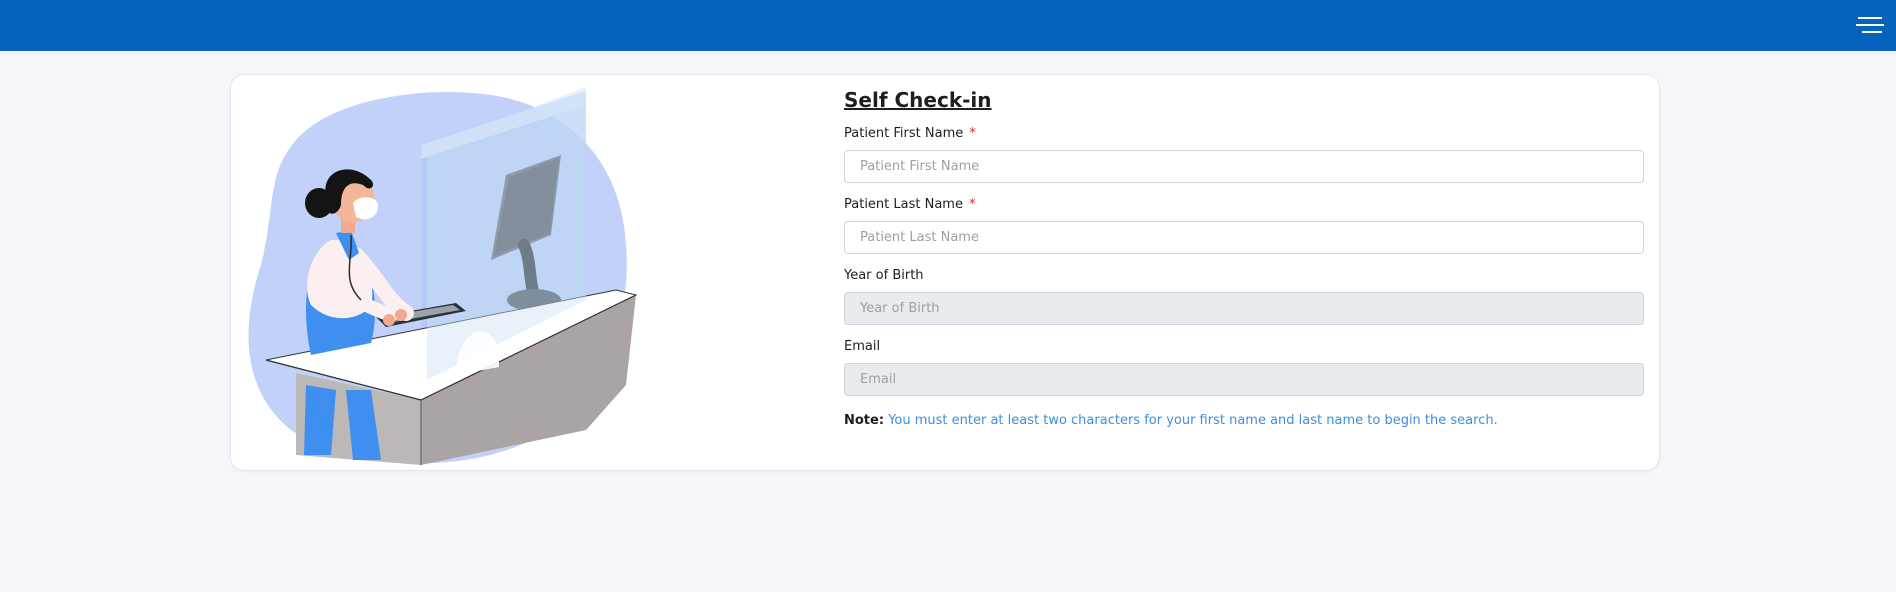  Describe the element at coordinates (884, 275) in the screenshot. I see `year-of-birth-label: Year of Birth` at that location.